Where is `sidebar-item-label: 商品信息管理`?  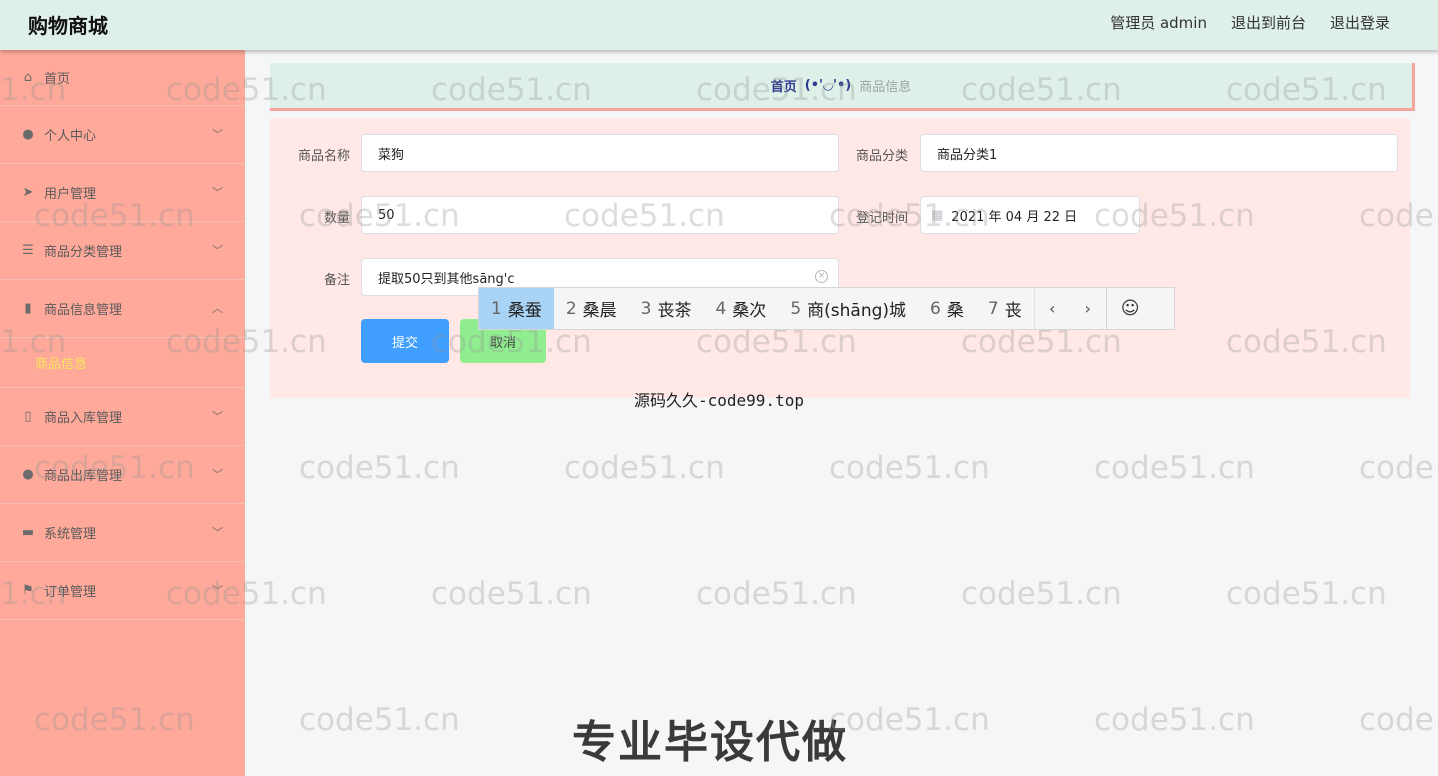 sidebar-item-label: 商品信息管理 is located at coordinates (83, 310).